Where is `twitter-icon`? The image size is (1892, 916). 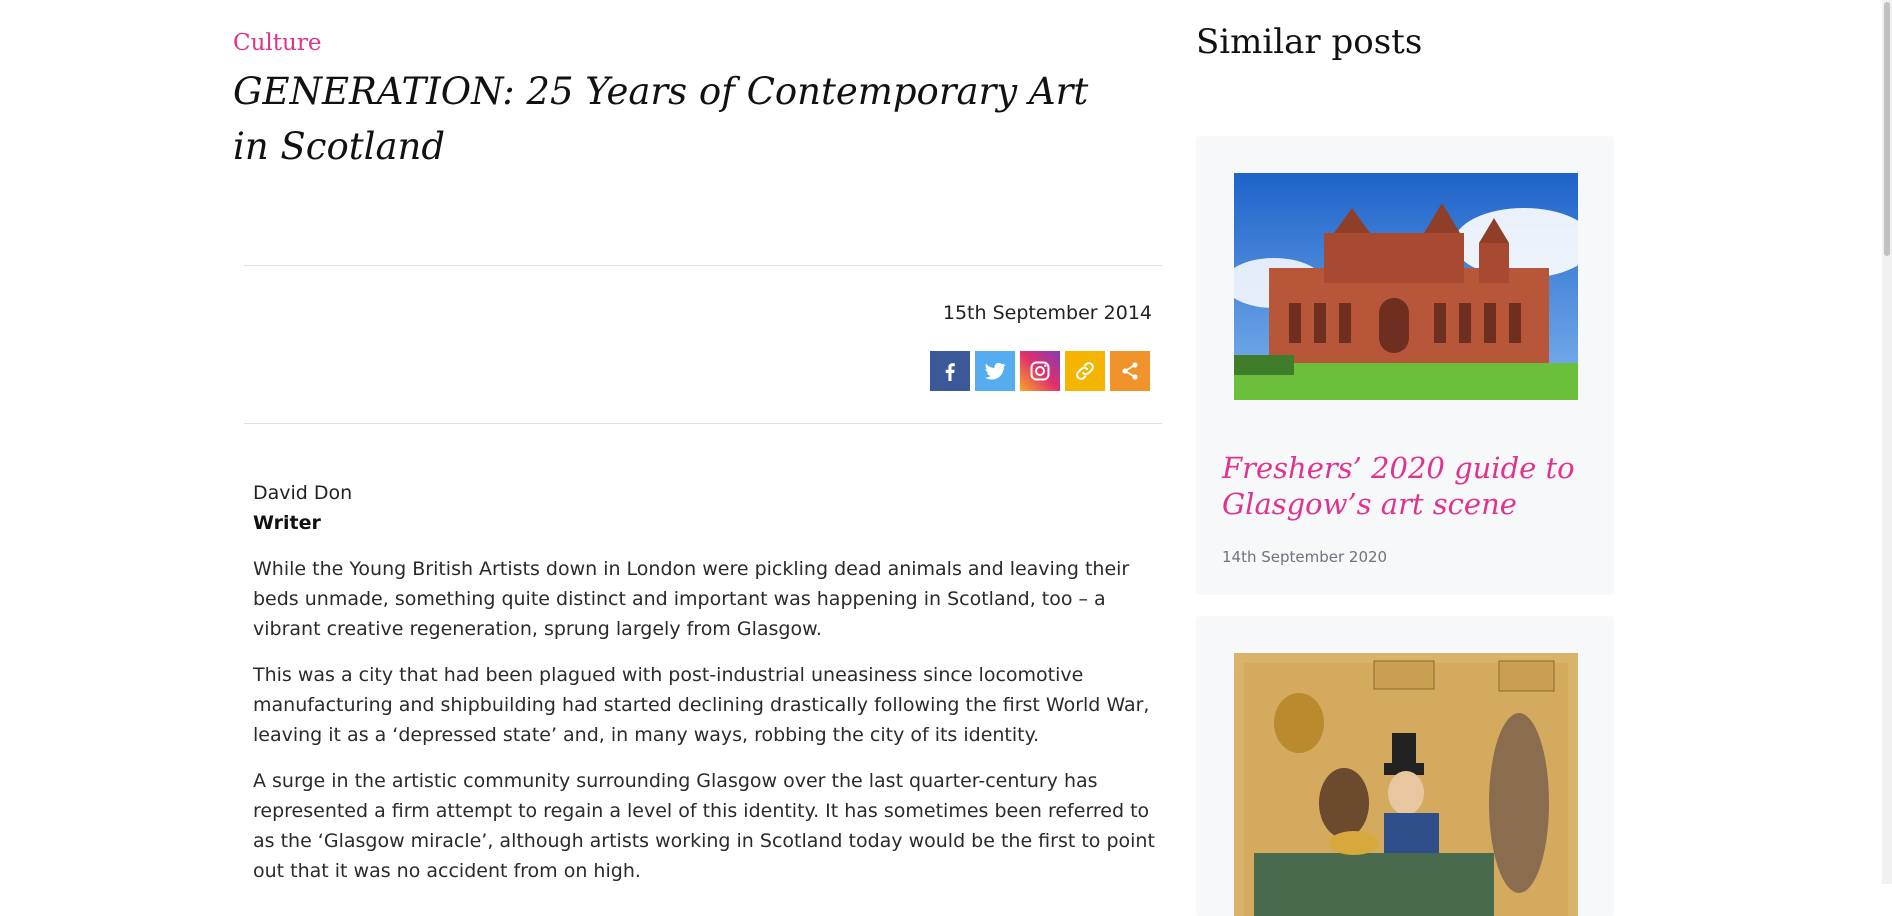 twitter-icon is located at coordinates (995, 371).